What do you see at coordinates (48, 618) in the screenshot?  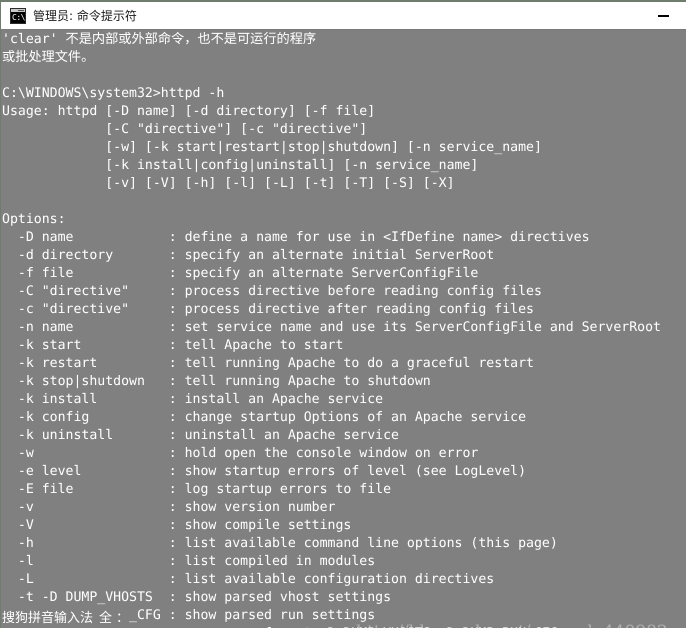 I see `ime-name-label: 搜狗拼音输入法` at bounding box center [48, 618].